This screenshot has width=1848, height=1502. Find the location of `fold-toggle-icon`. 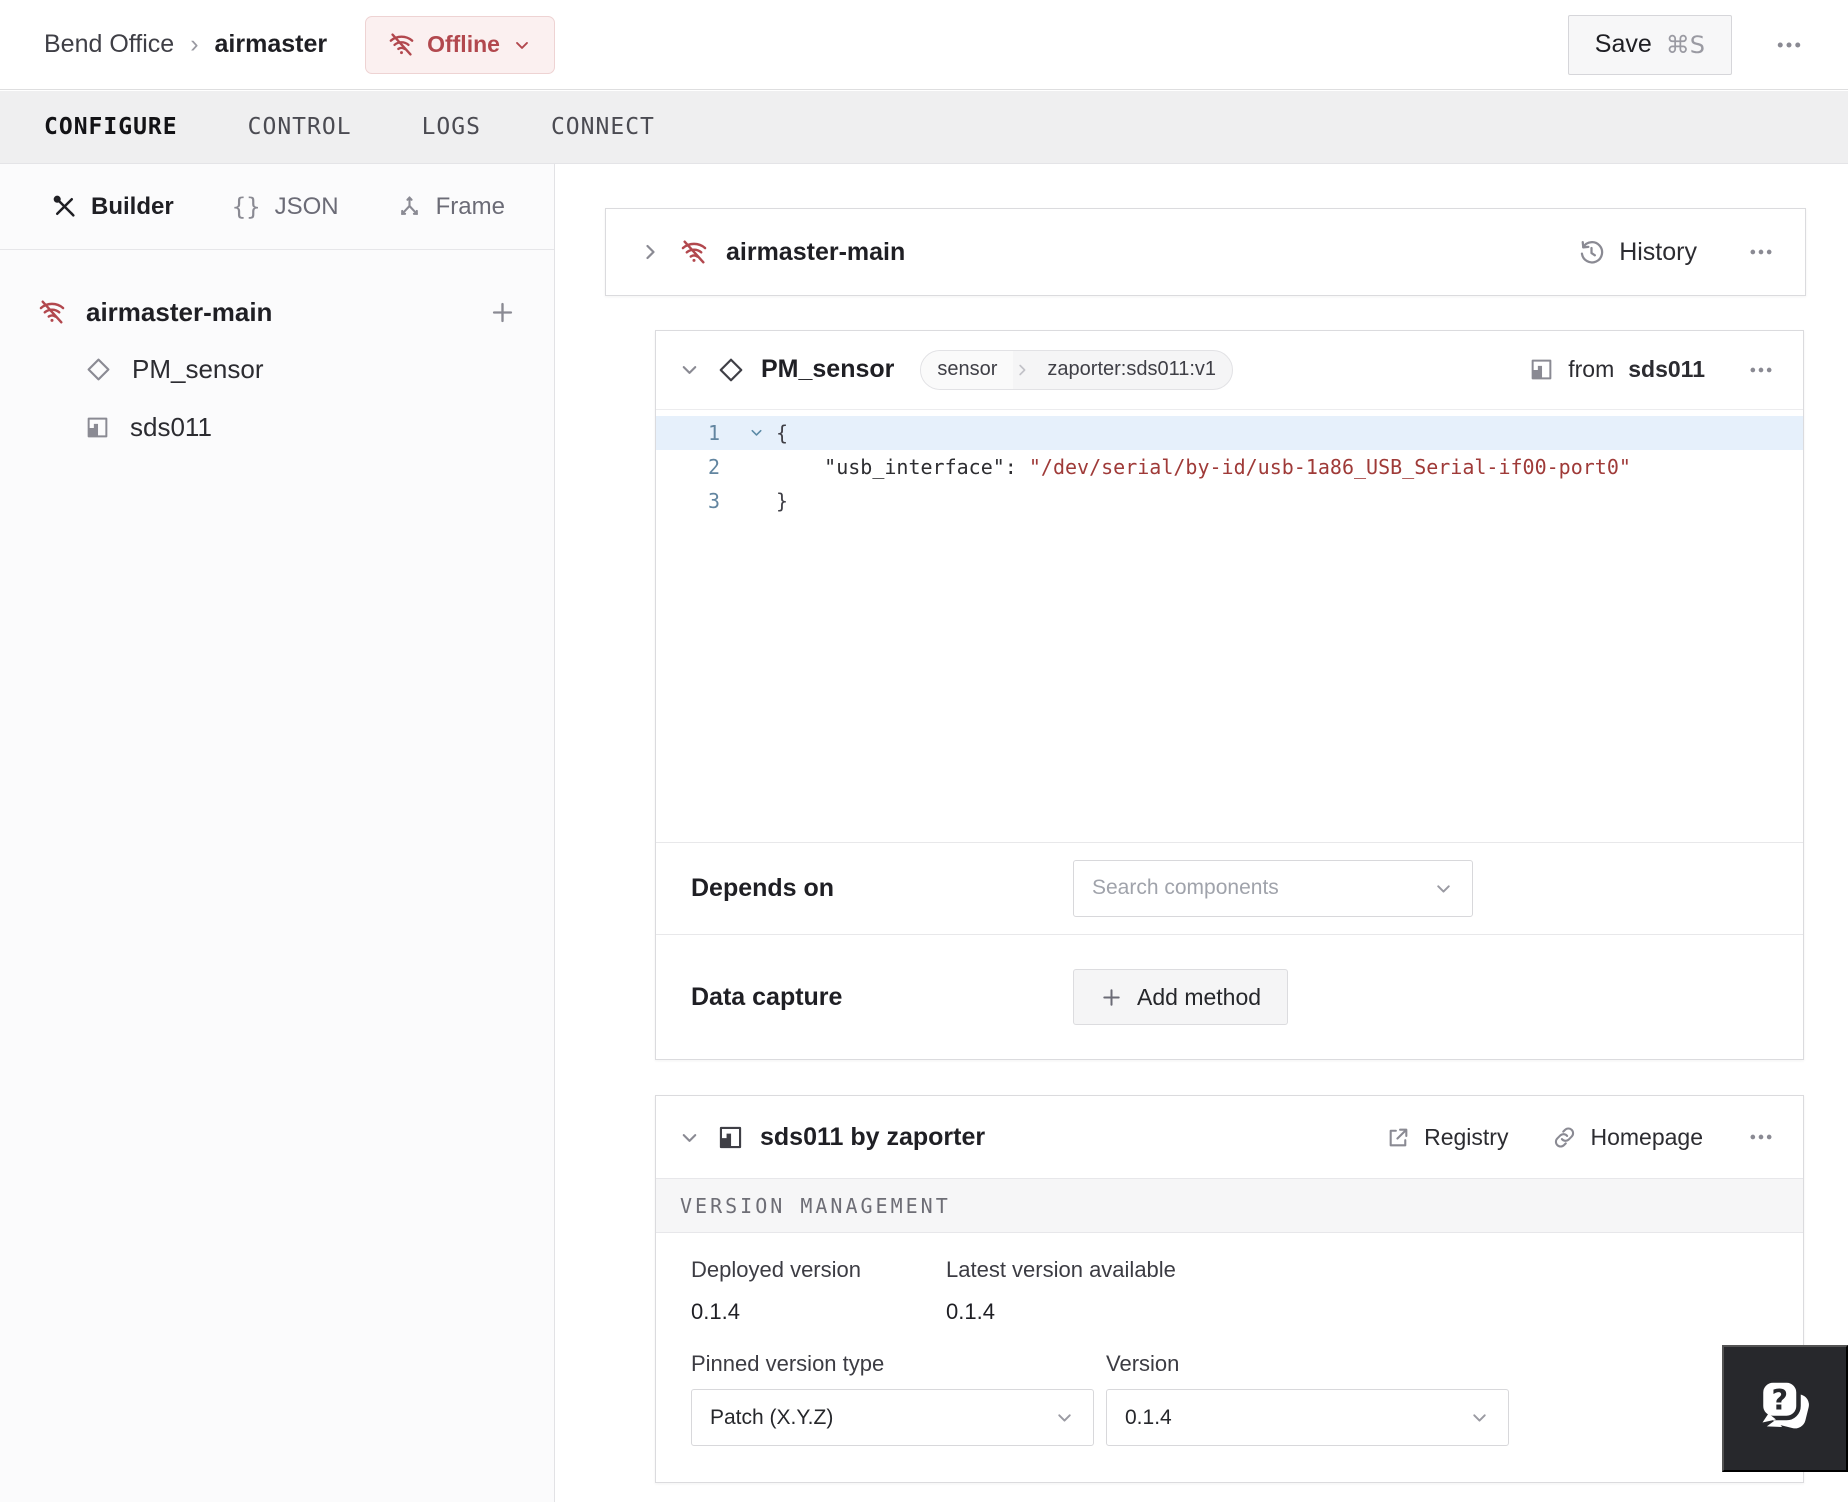

fold-toggle-icon is located at coordinates (756, 432).